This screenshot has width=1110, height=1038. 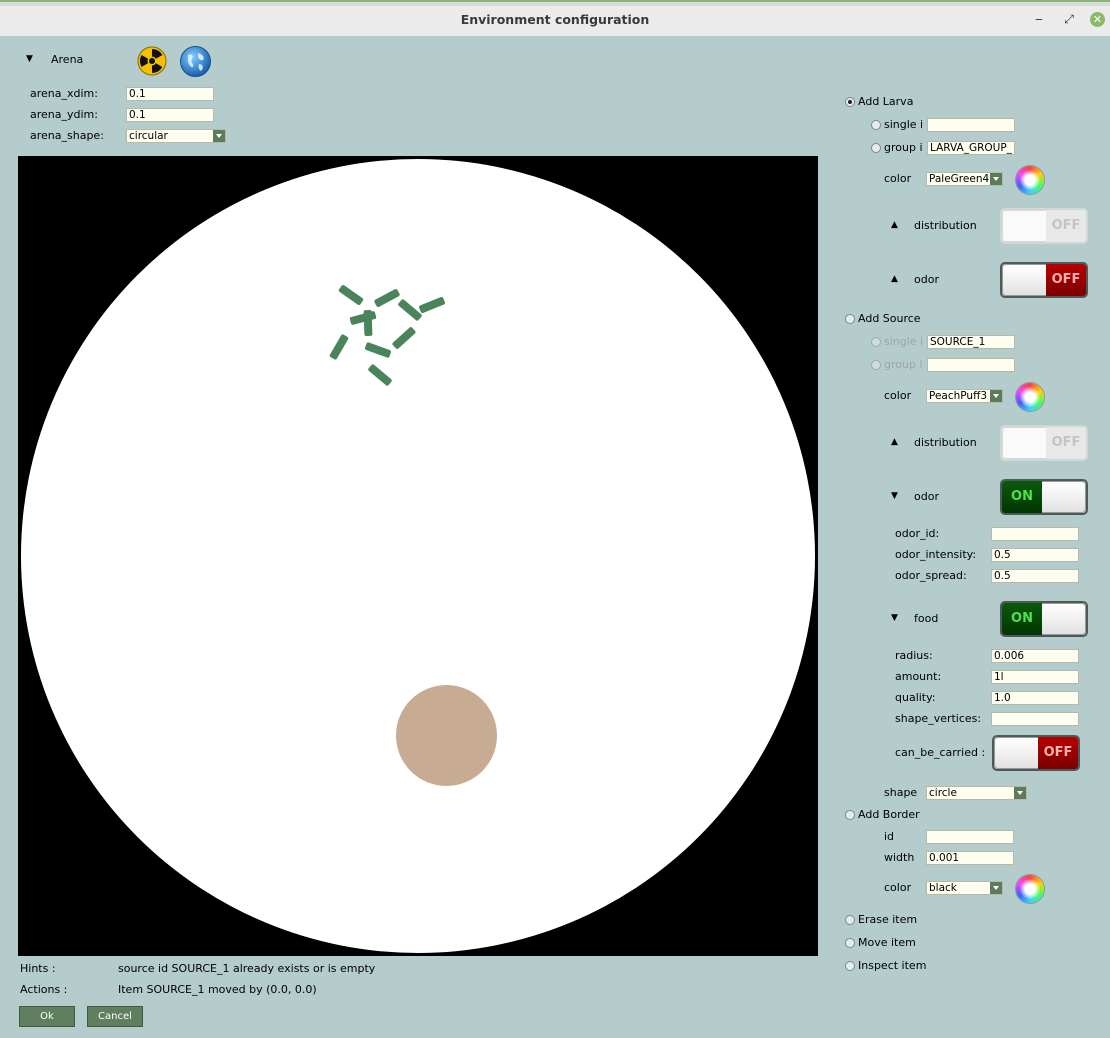 What do you see at coordinates (1044, 619) in the screenshot?
I see `food-toggle: ON` at bounding box center [1044, 619].